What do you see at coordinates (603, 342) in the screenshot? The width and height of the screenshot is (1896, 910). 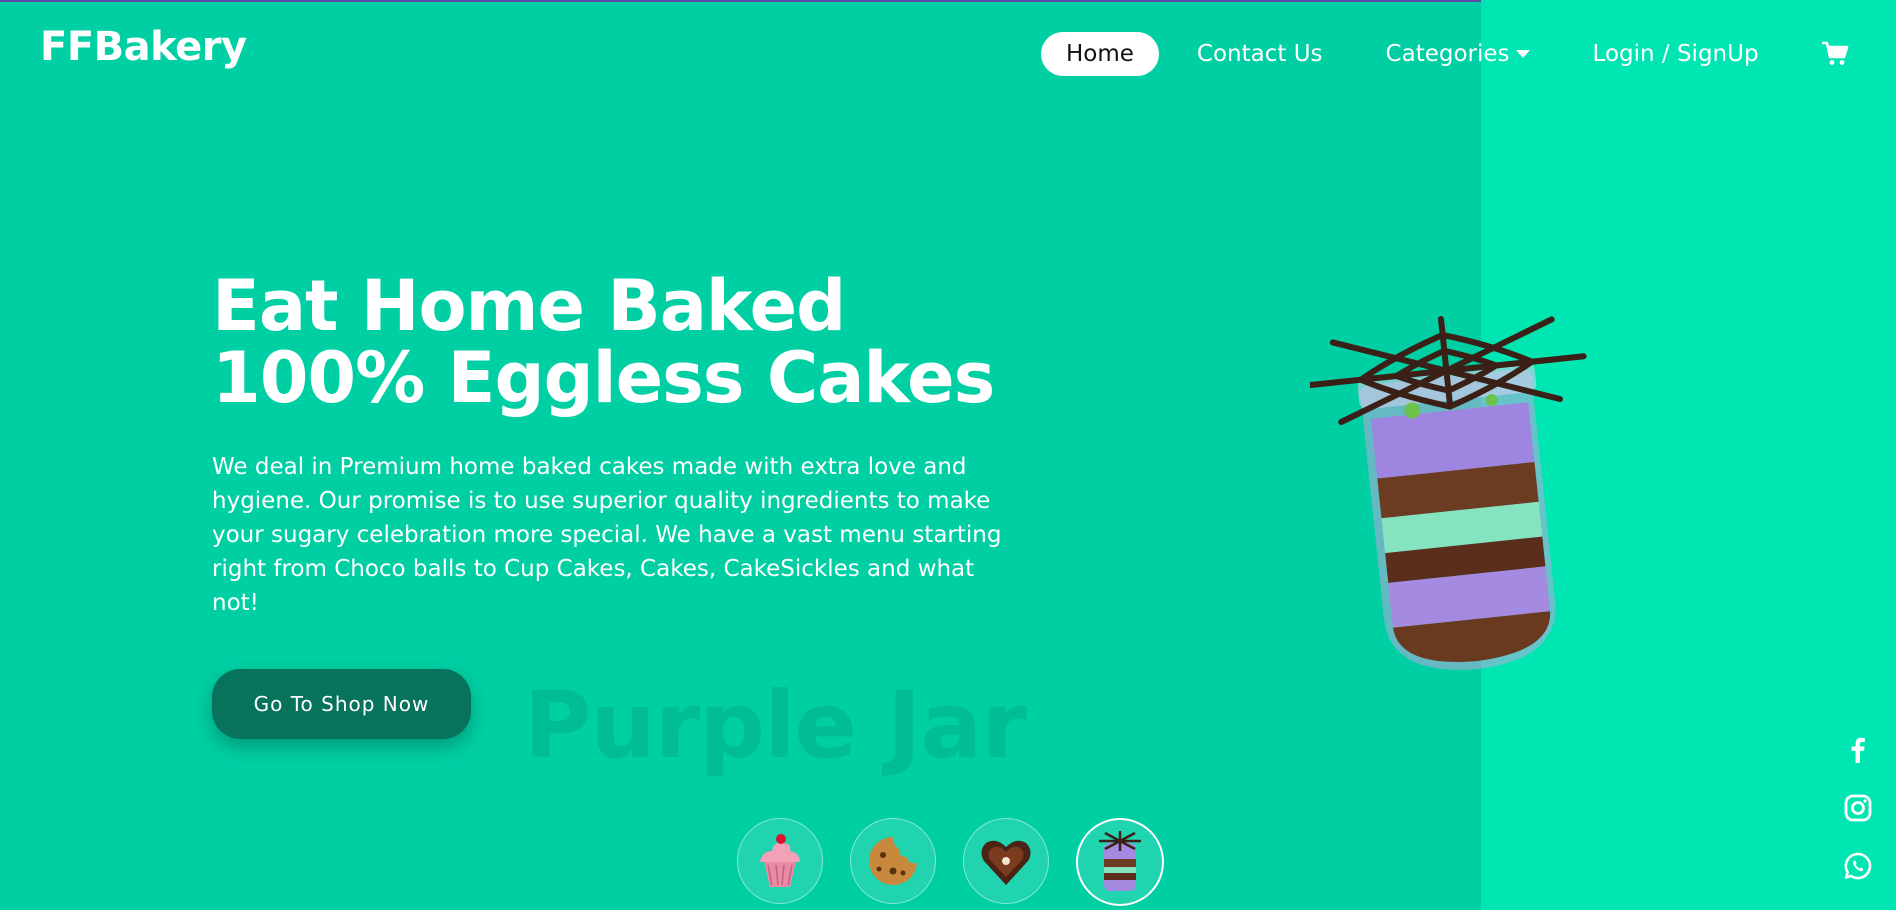 I see `hero-title: Eat Home Baked 100% Eggless Cakes` at bounding box center [603, 342].